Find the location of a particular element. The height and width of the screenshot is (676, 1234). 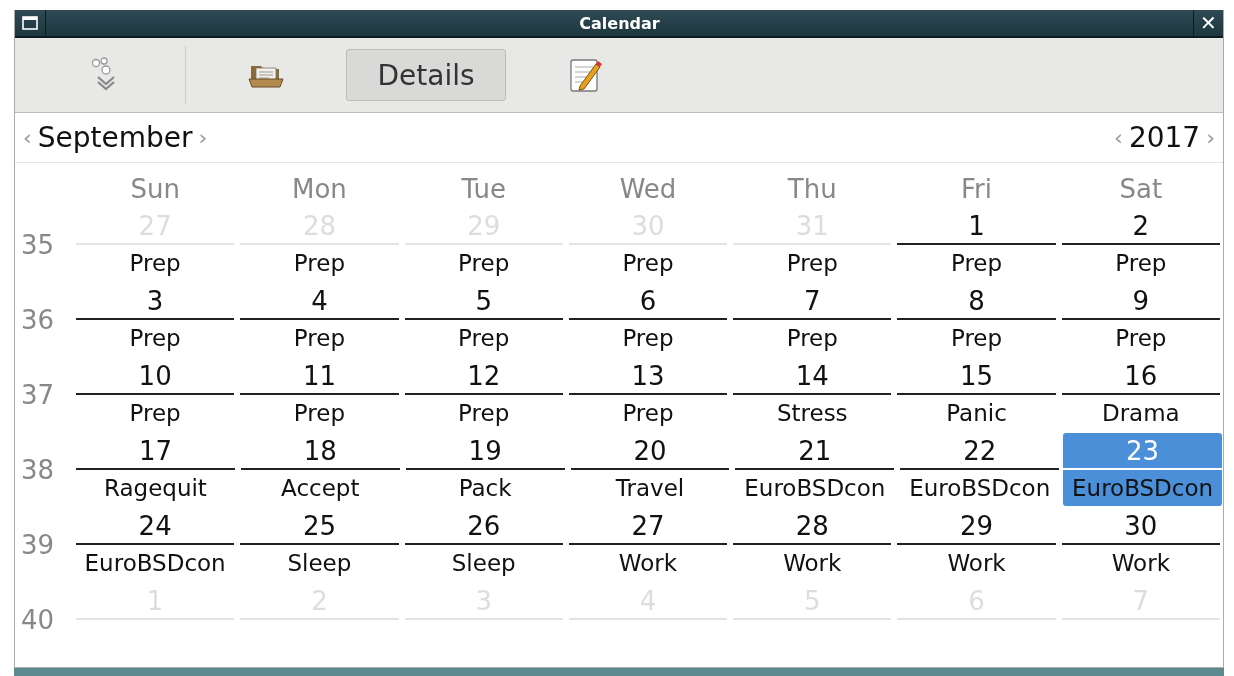

date-number: 12 is located at coordinates (484, 376).